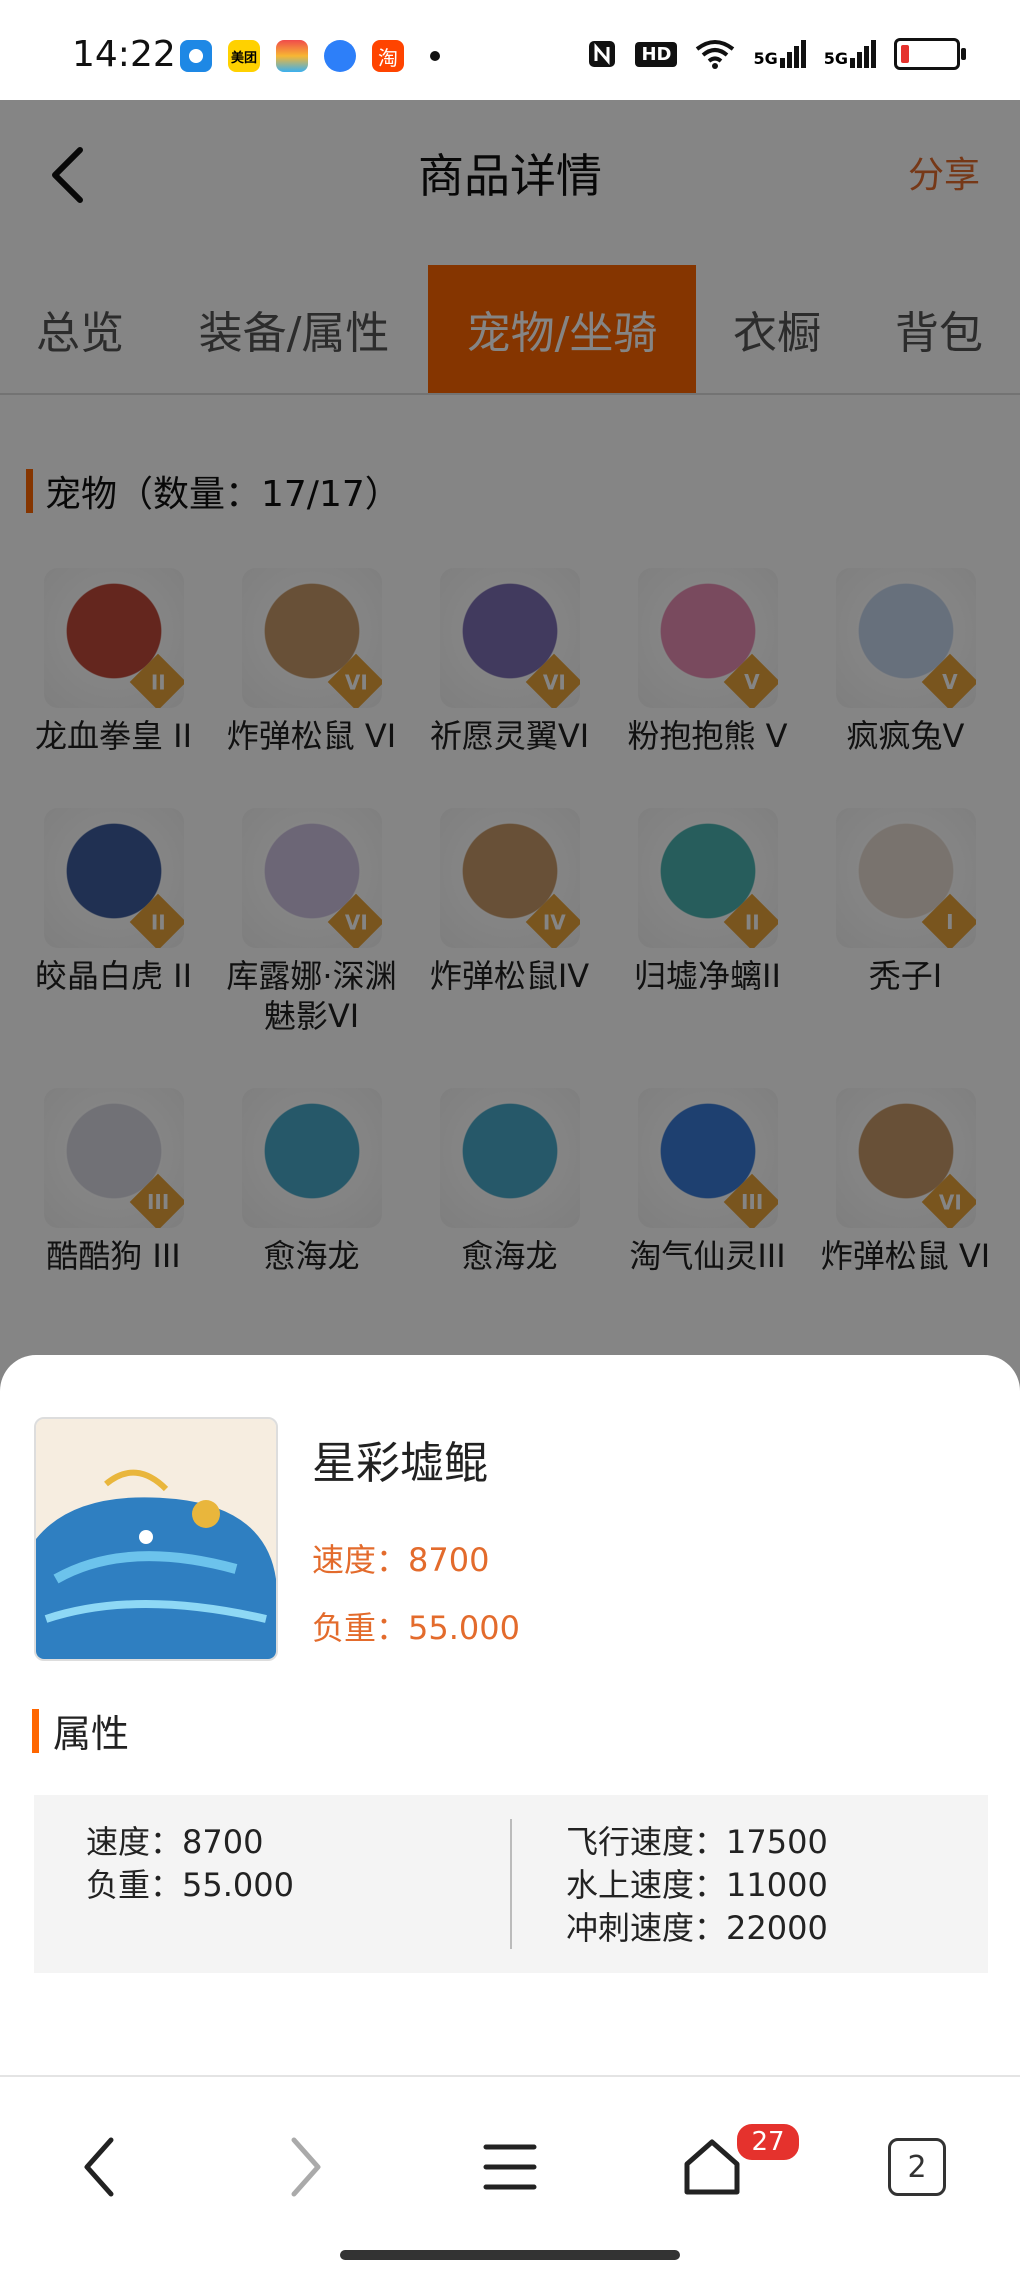 The height and width of the screenshot is (2280, 1020). Describe the element at coordinates (190, 1885) in the screenshot. I see `attribute-row: 负重：55.000` at that location.